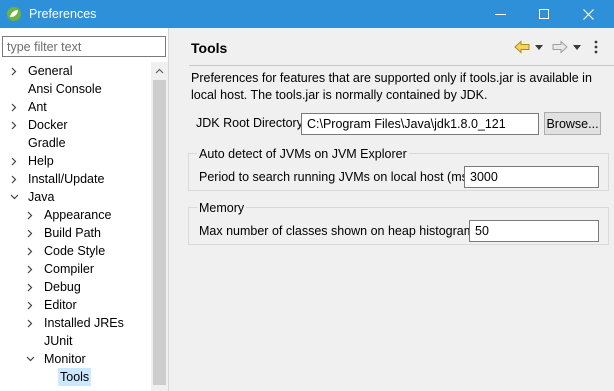  What do you see at coordinates (47, 143) in the screenshot?
I see `tree-item-label: Gradle` at bounding box center [47, 143].